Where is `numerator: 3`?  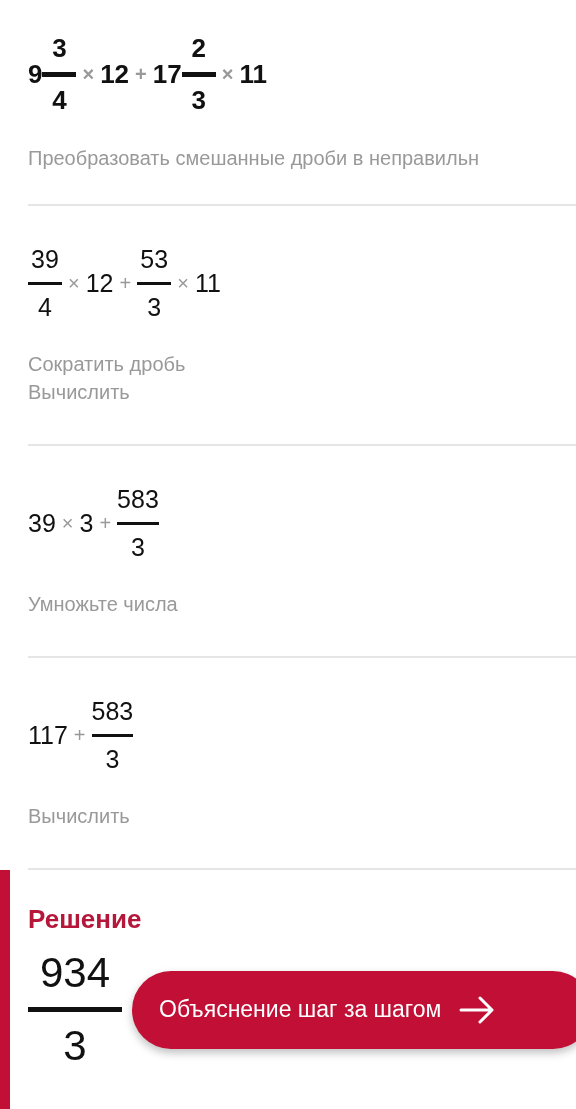
numerator: 3 is located at coordinates (59, 48).